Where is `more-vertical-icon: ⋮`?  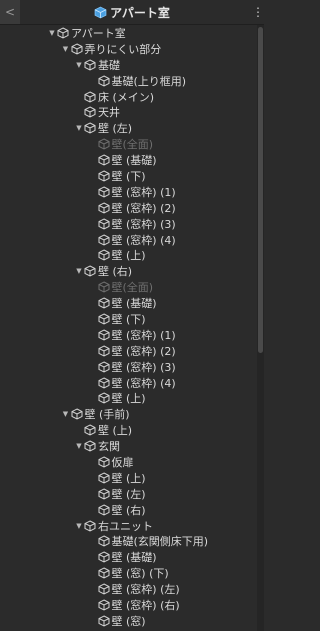
more-vertical-icon: ⋮ is located at coordinates (258, 12).